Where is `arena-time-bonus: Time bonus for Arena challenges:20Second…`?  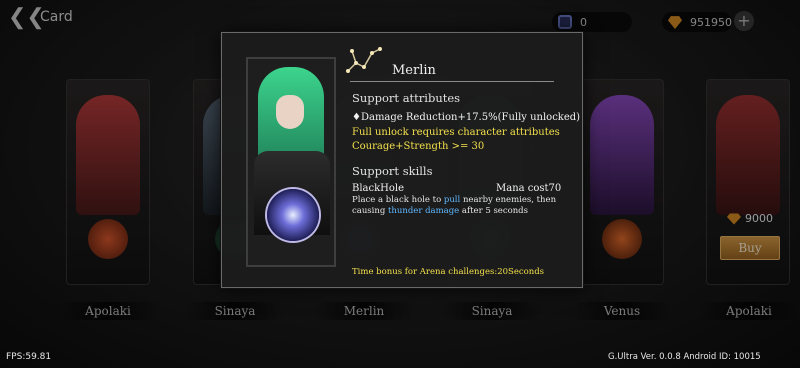 arena-time-bonus: Time bonus for Arena challenges:20Second… is located at coordinates (448, 272).